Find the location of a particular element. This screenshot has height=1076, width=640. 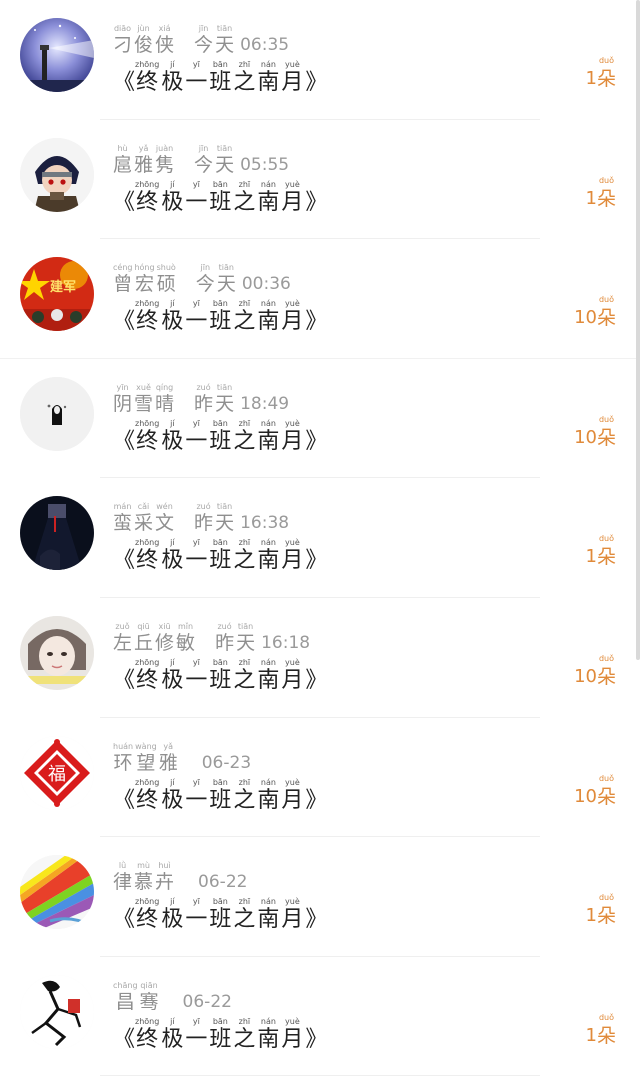

avatar: 福 is located at coordinates (57, 772).